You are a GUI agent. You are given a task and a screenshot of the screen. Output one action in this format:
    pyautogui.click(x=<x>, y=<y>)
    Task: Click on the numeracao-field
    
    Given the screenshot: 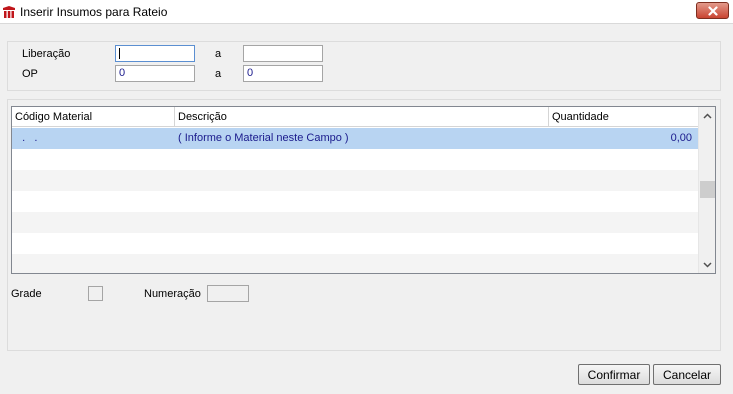 What is the action you would take?
    pyautogui.click(x=228, y=293)
    